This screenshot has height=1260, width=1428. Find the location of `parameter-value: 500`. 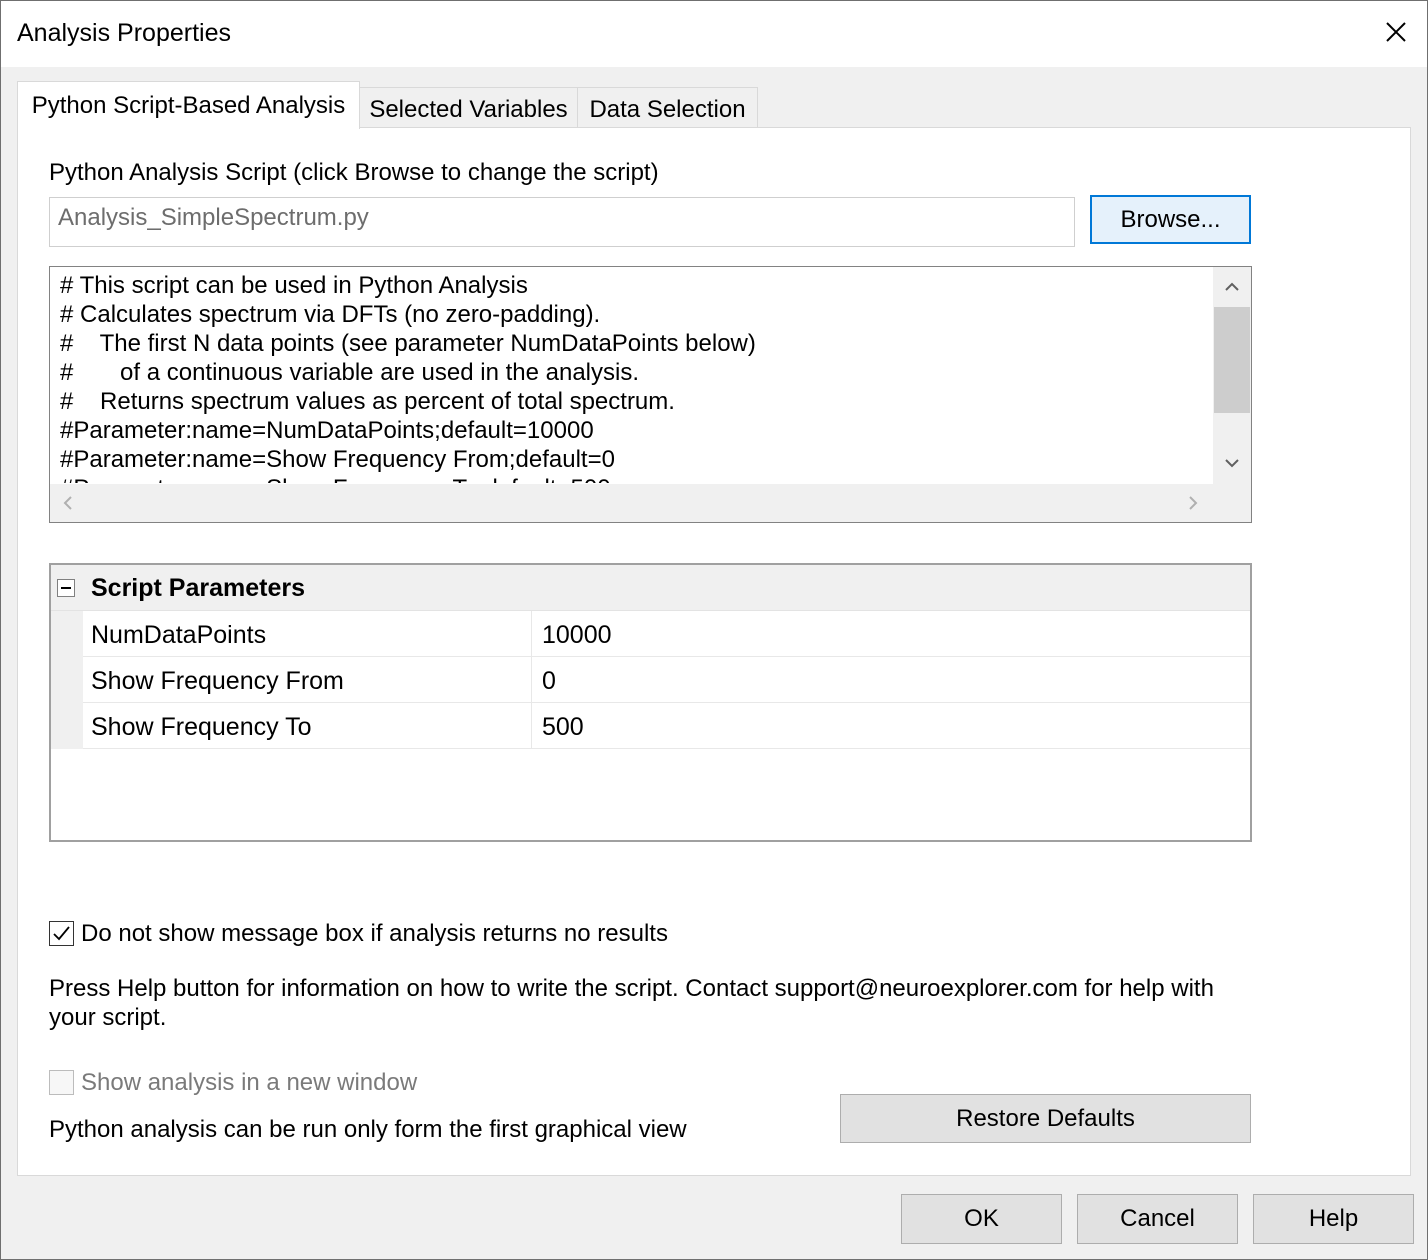

parameter-value: 500 is located at coordinates (563, 727).